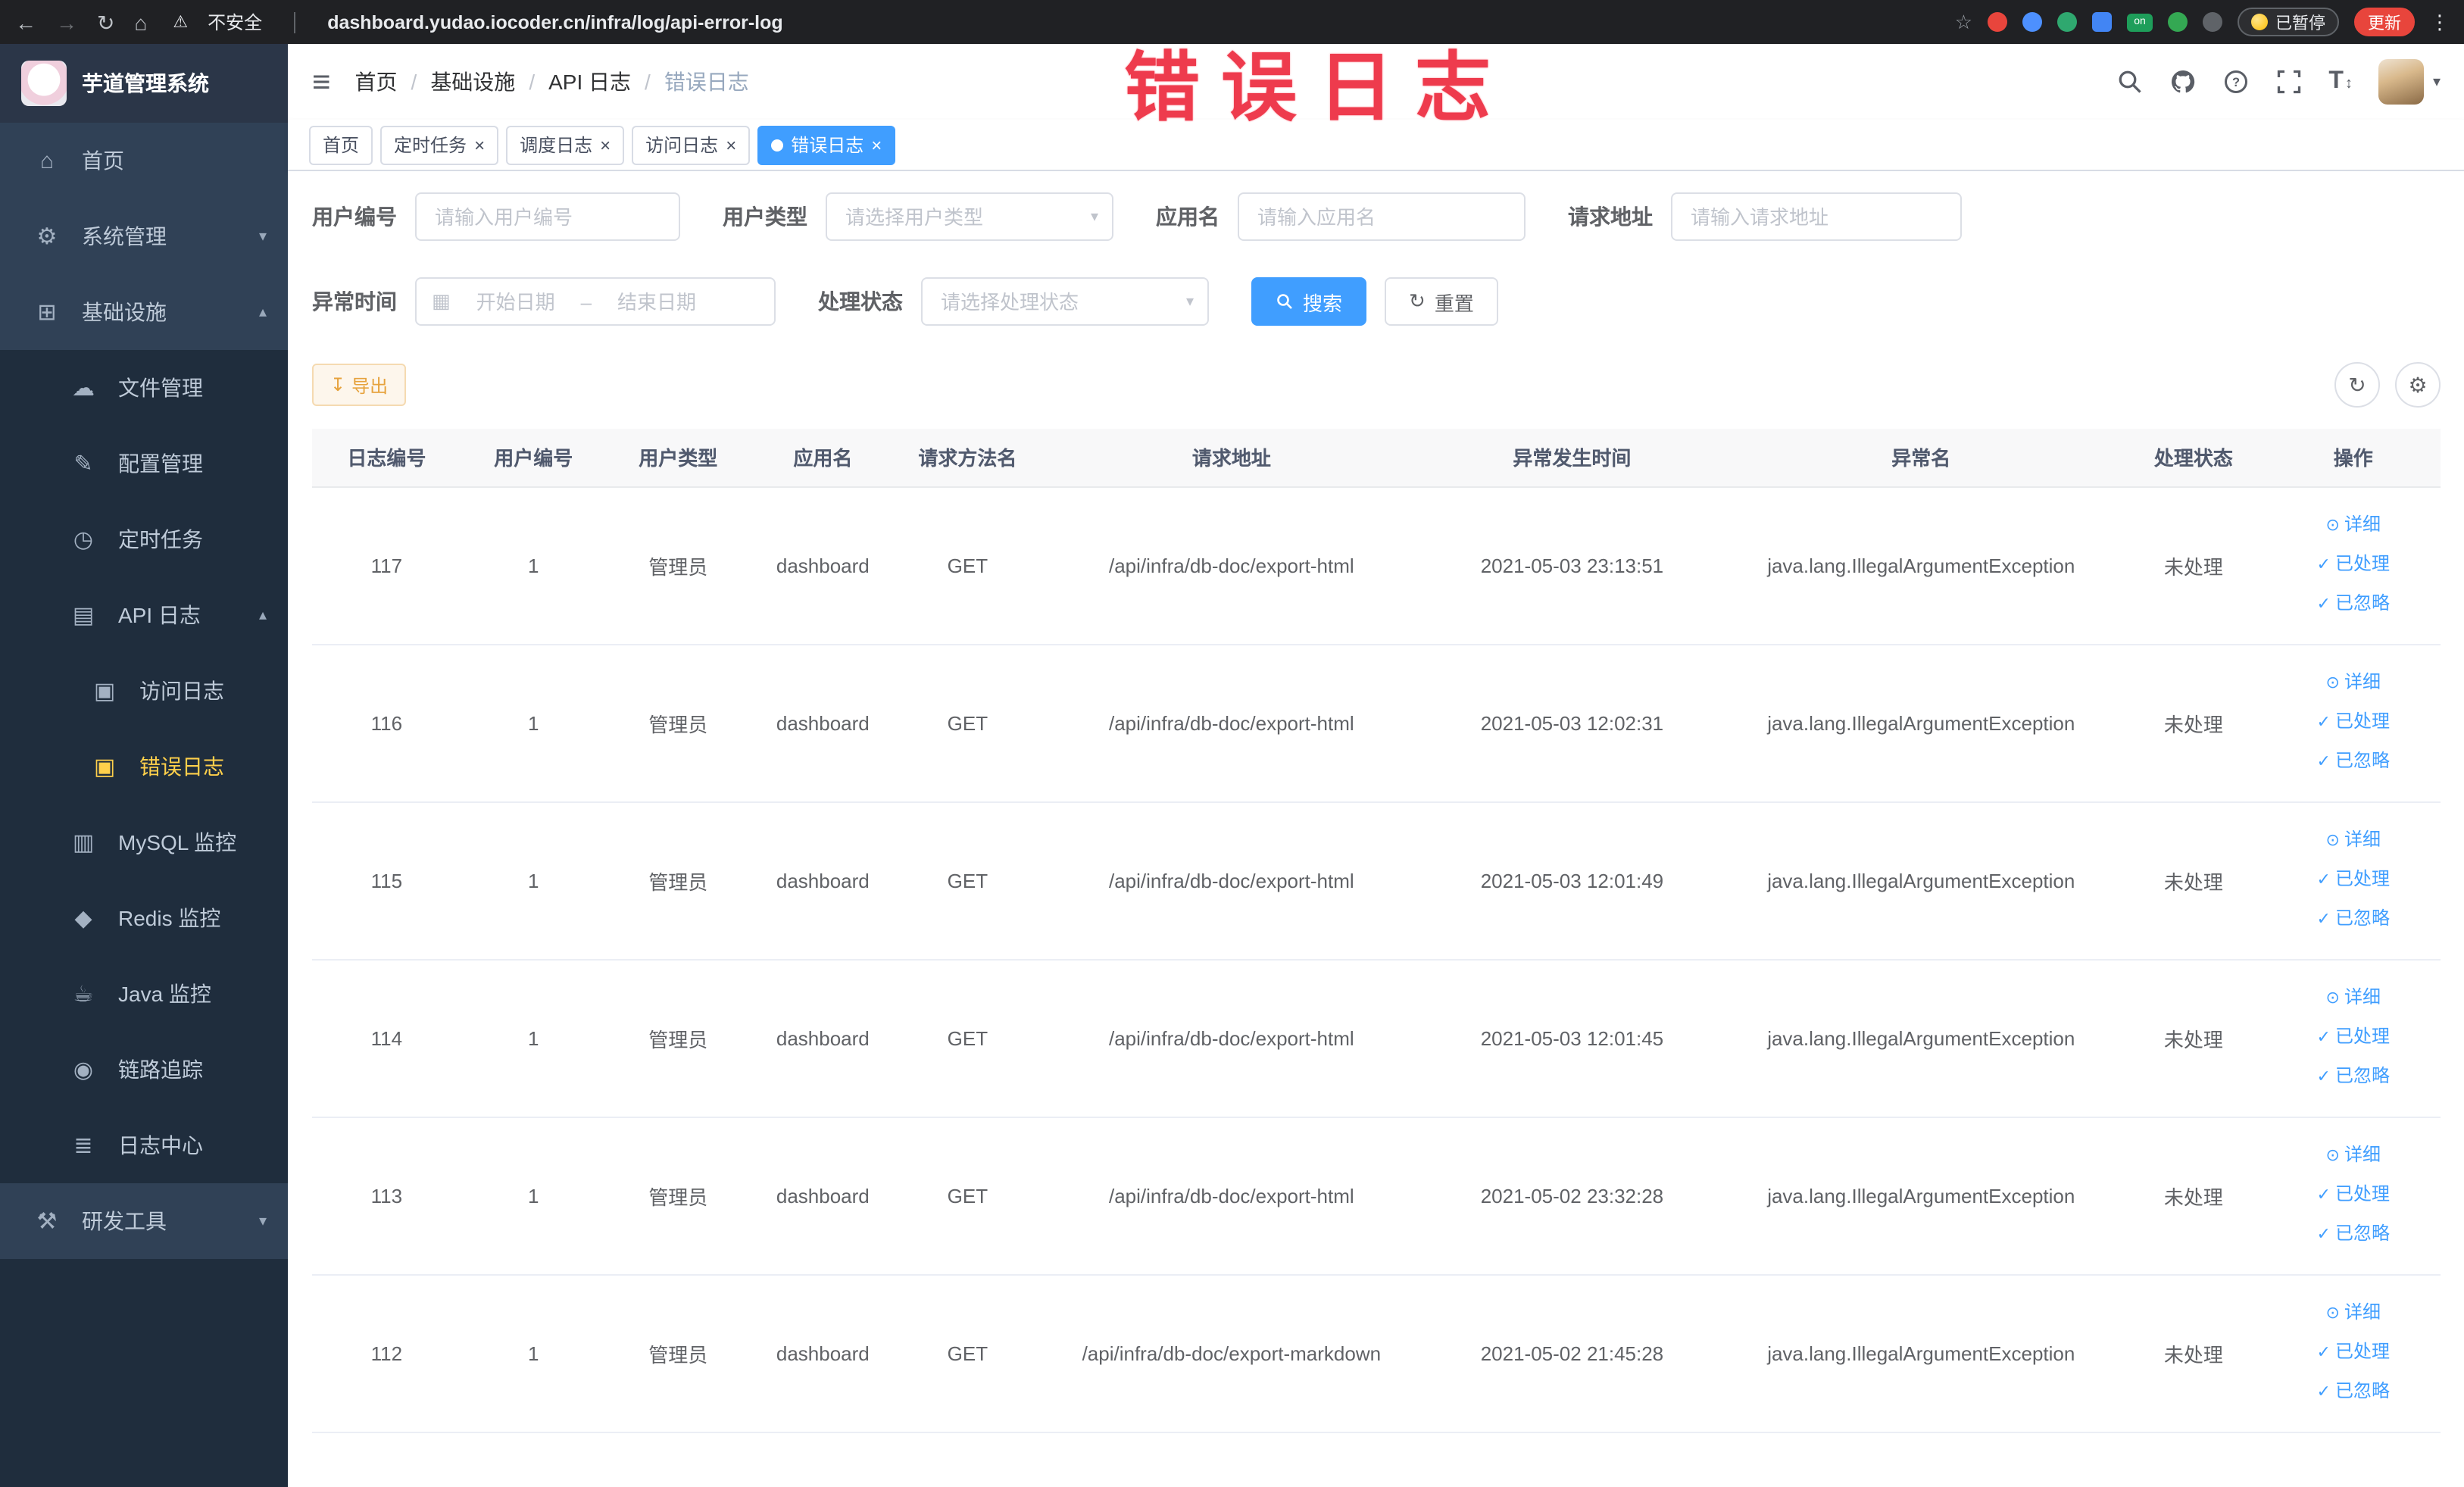 This screenshot has width=2464, height=1487. What do you see at coordinates (144, 236) in the screenshot?
I see `sidebar-item-system-management: ⚙ 系统管理 ▾` at bounding box center [144, 236].